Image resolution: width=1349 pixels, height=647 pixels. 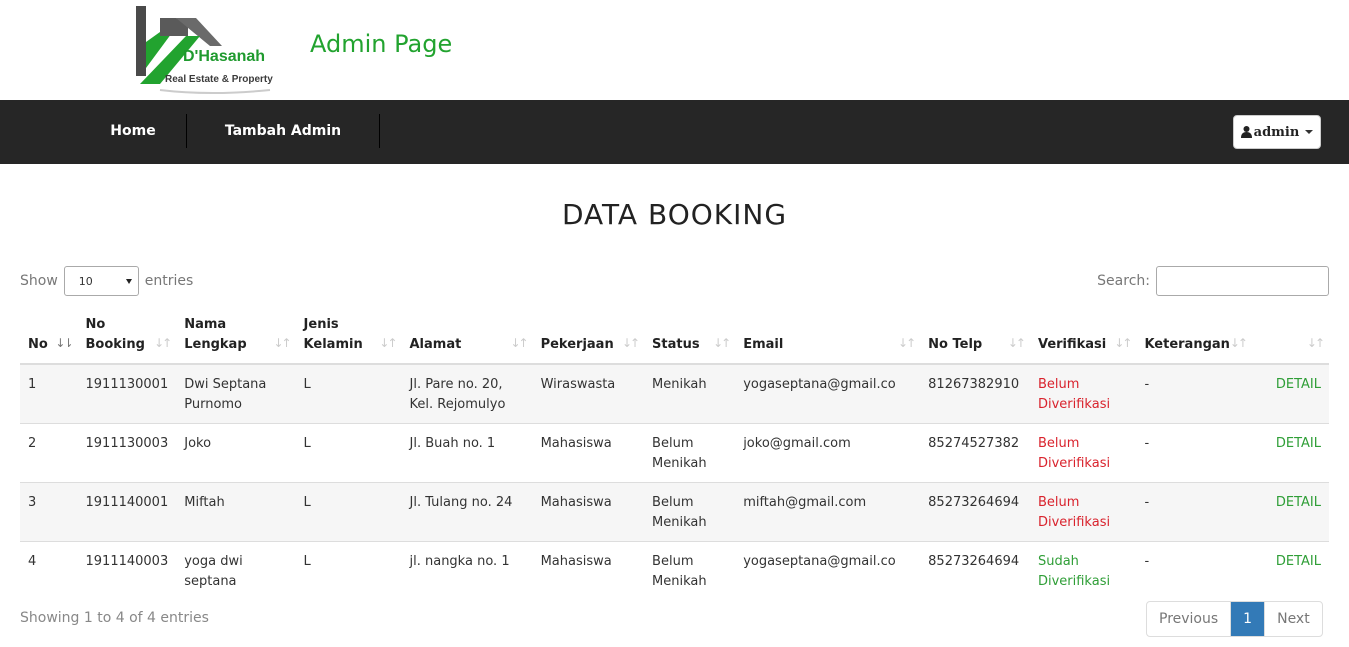 I want to click on cell-no: 1, so click(x=49, y=393).